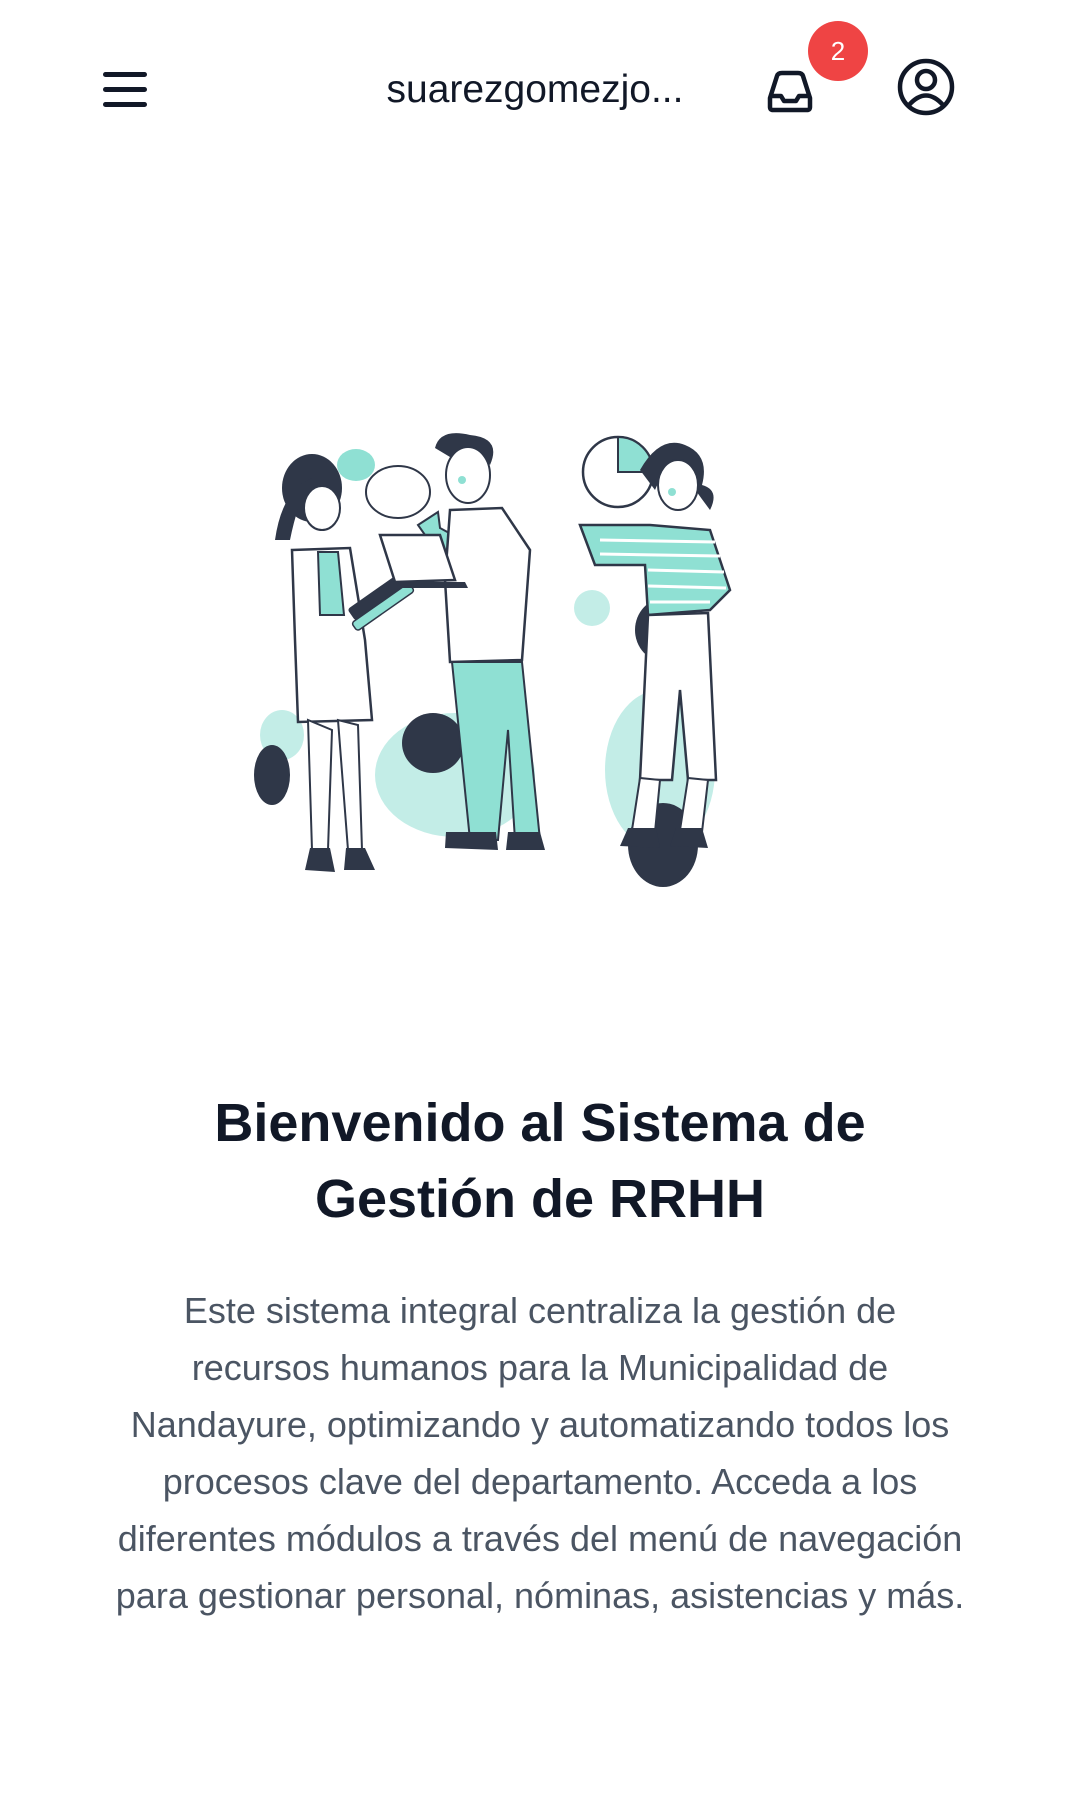 The height and width of the screenshot is (1812, 1080). I want to click on team-collaboration-illustration, so click(493, 660).